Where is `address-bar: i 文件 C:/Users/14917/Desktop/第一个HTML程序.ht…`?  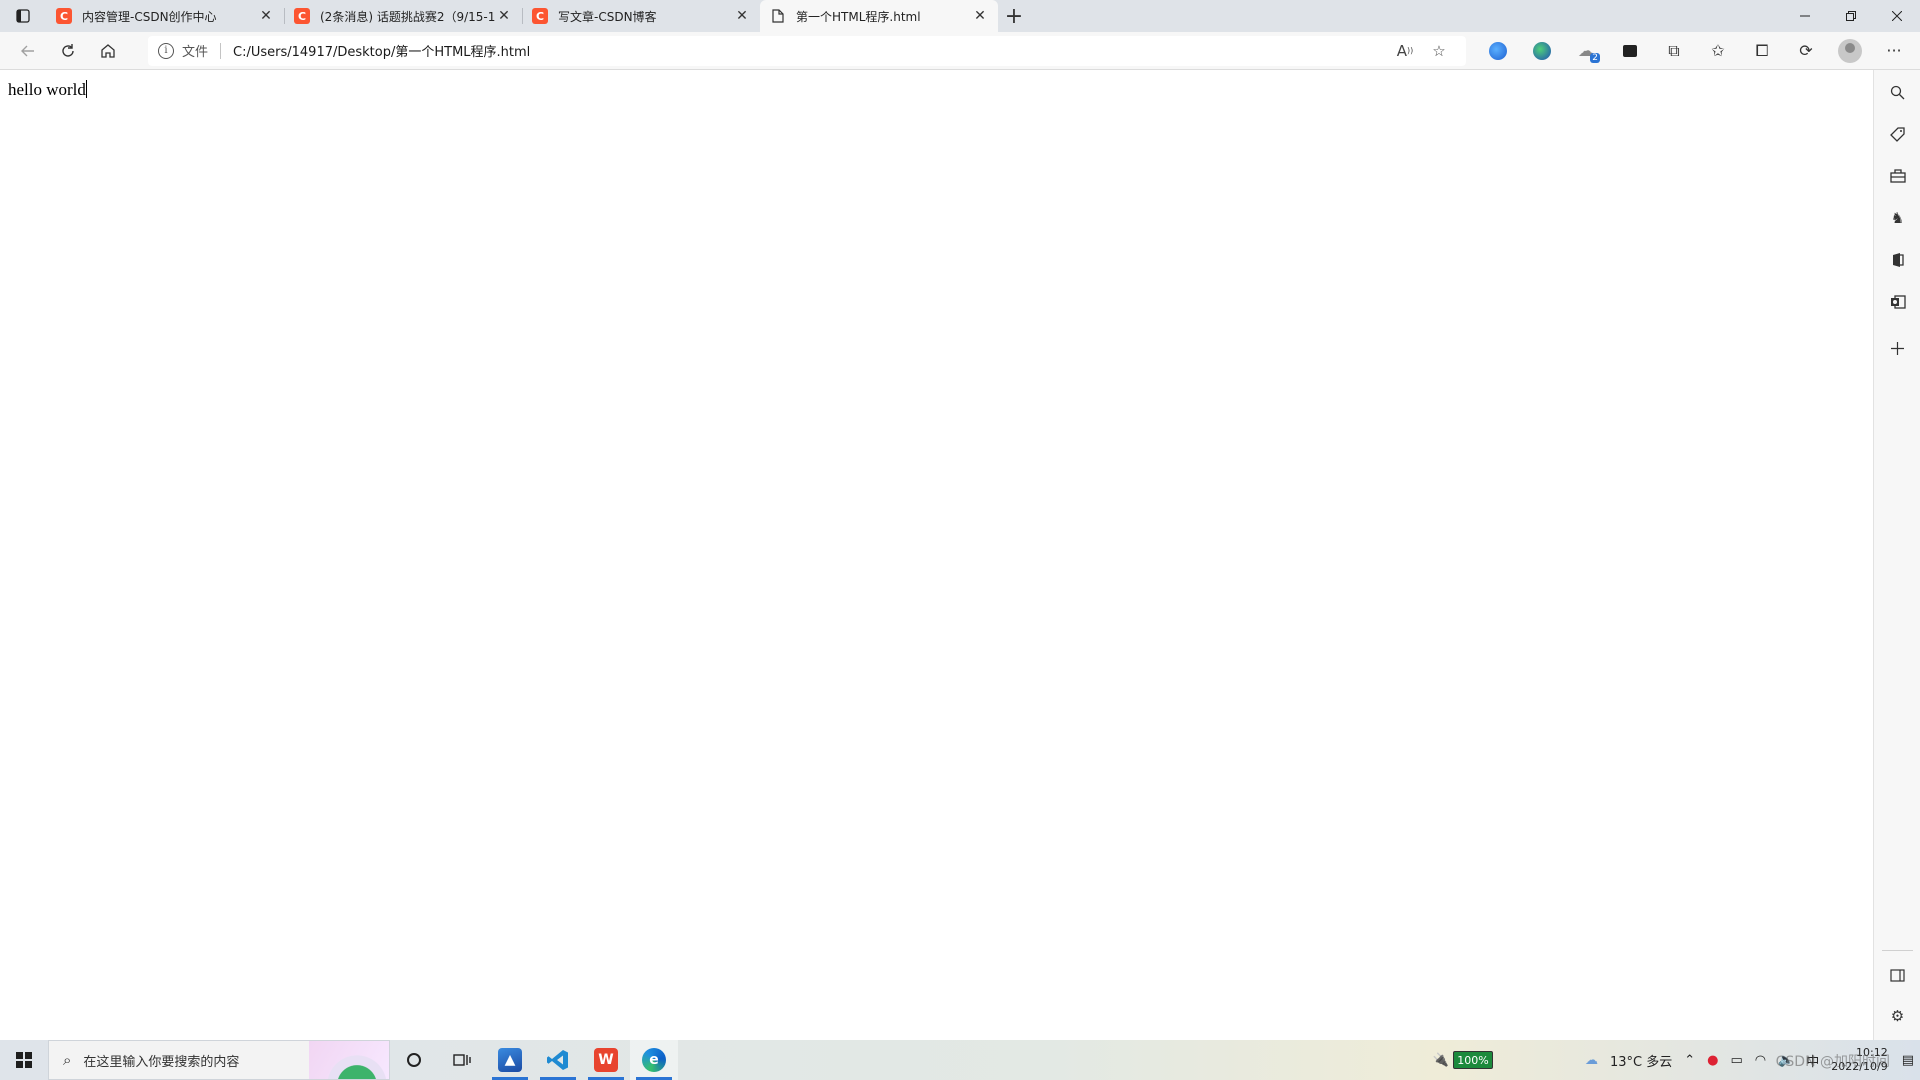 address-bar: i 文件 C:/Users/14917/Desktop/第一个HTML程序.ht… is located at coordinates (807, 50).